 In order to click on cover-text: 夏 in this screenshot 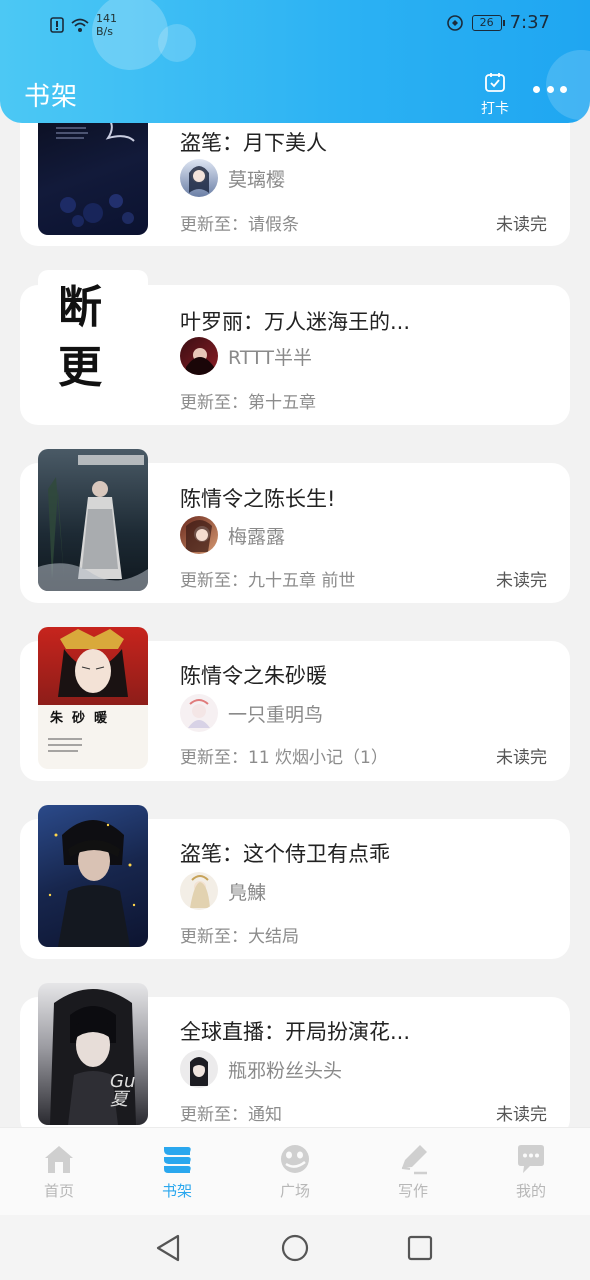, I will do `click(119, 1099)`.